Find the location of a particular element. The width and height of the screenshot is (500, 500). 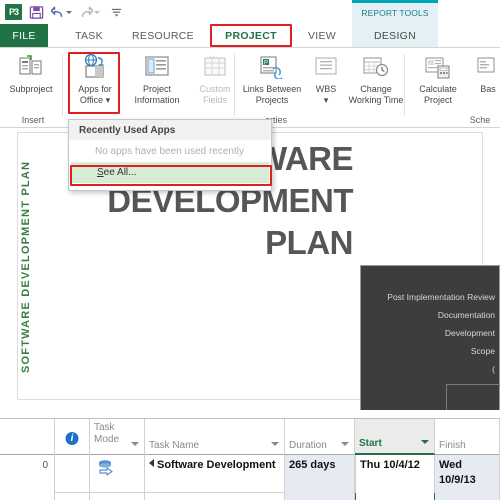

table-row-partial is located at coordinates (250, 496).